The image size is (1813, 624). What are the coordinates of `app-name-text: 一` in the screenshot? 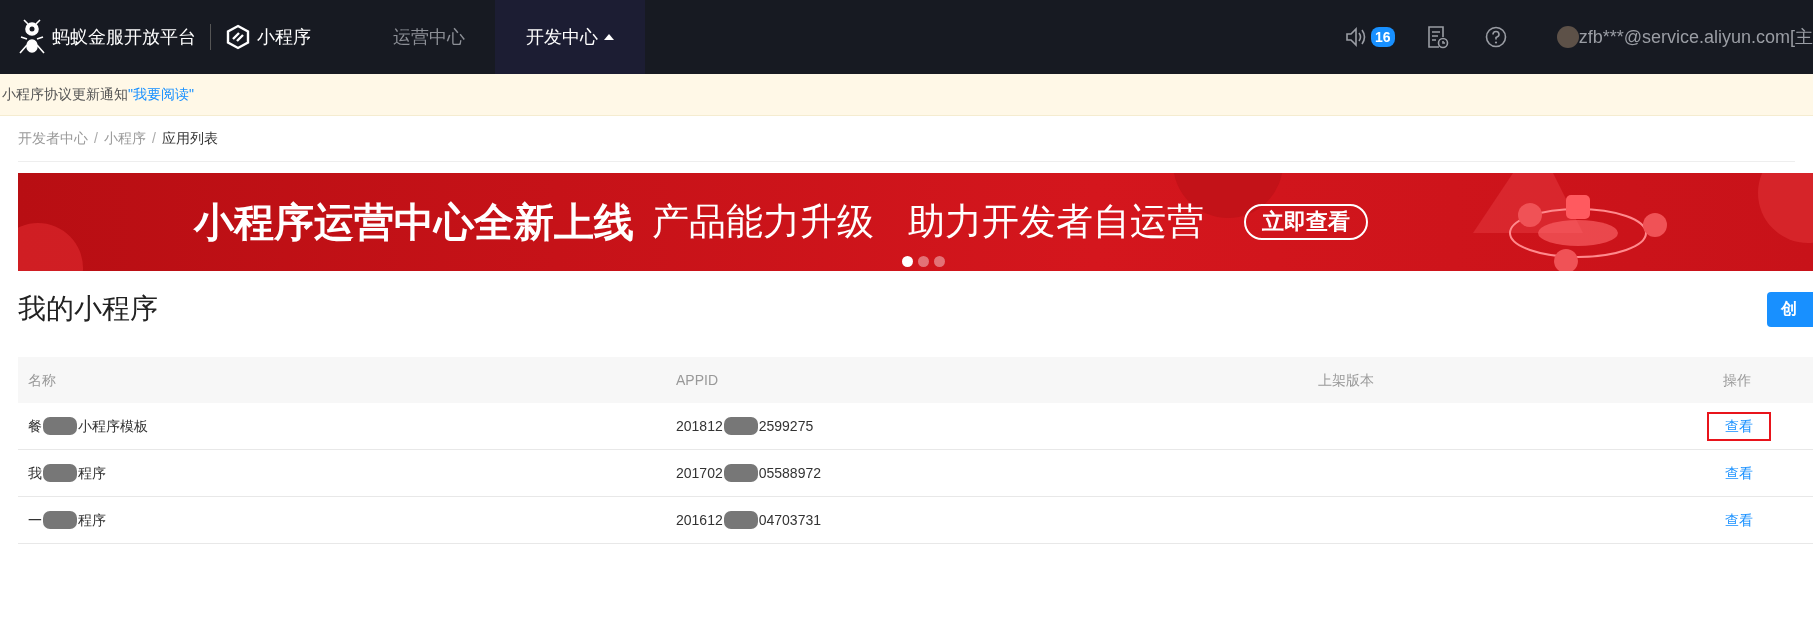 It's located at (35, 520).